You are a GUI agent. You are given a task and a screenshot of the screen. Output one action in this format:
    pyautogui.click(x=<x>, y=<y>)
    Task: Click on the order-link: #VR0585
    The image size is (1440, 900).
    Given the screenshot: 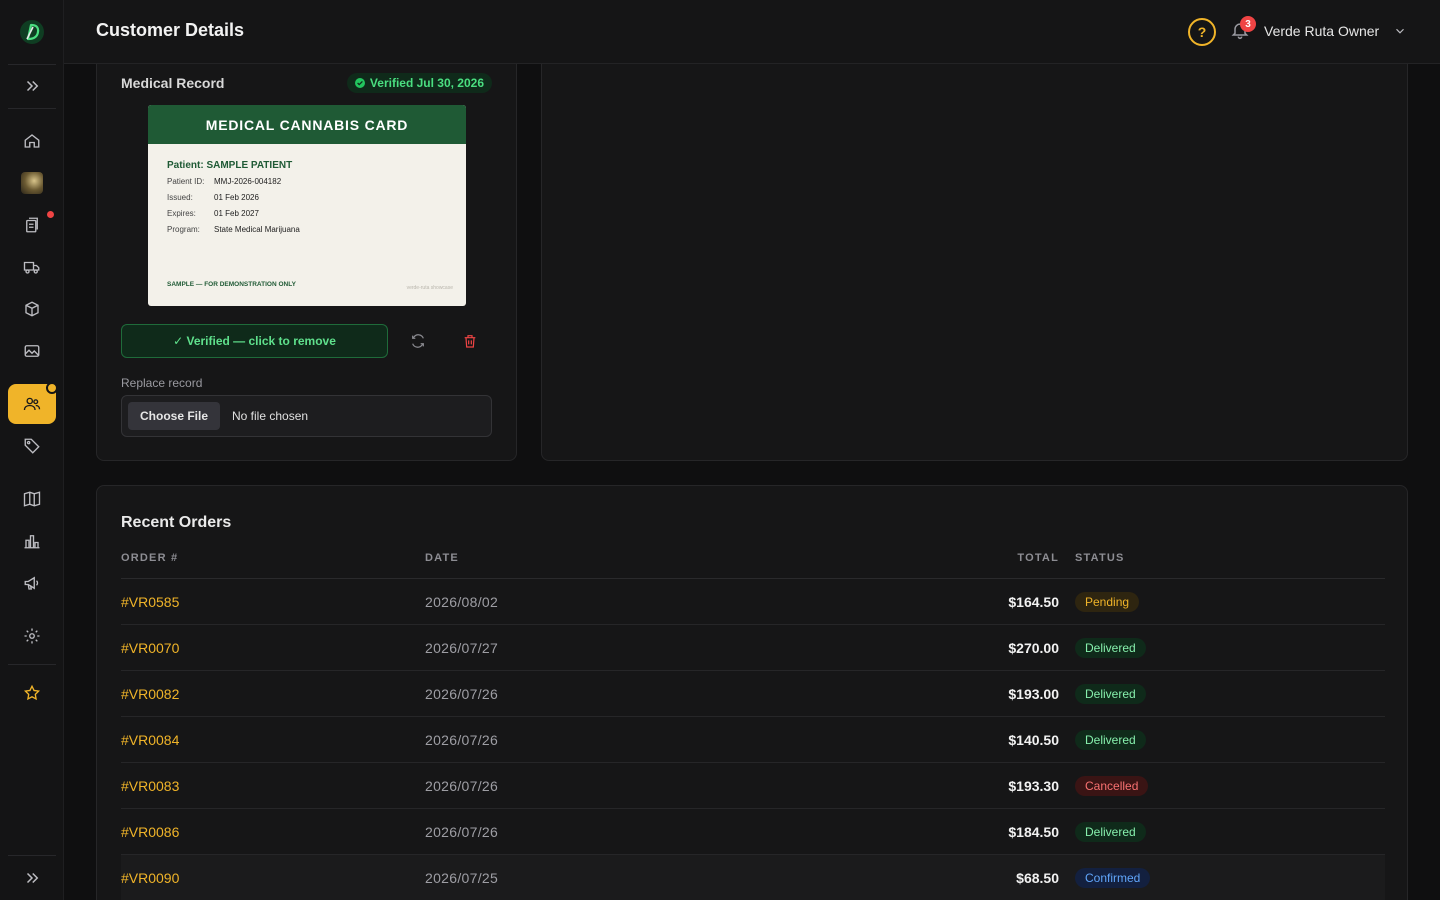 What is the action you would take?
    pyautogui.click(x=150, y=602)
    